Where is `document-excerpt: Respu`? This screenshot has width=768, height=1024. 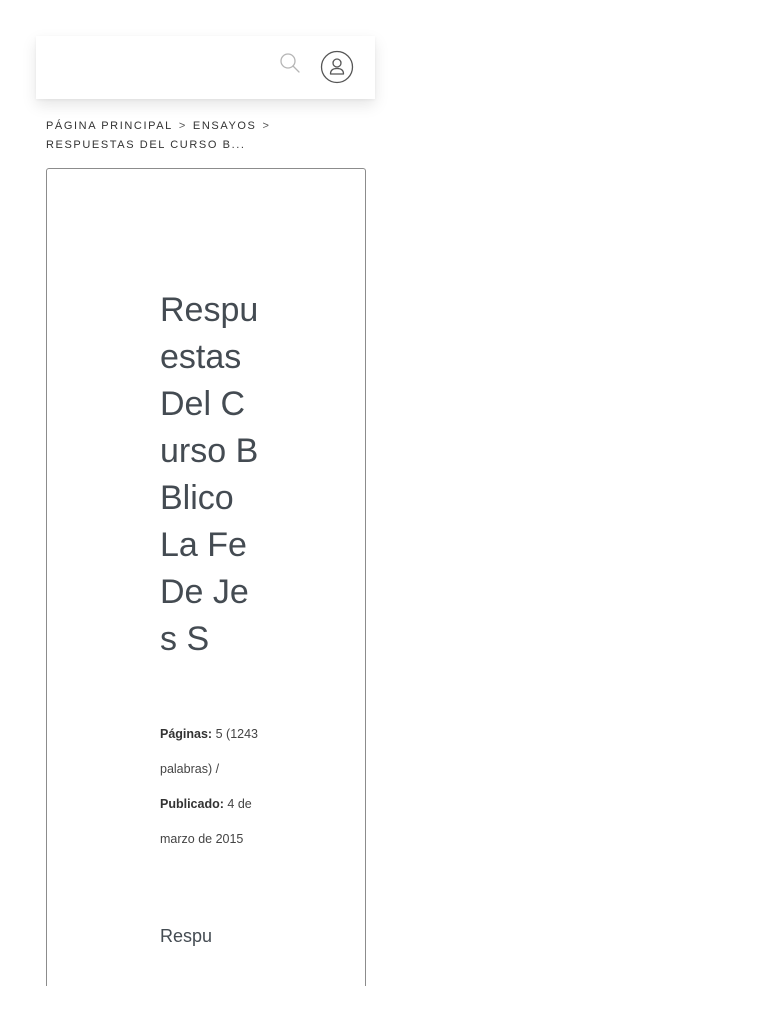
document-excerpt: Respu is located at coordinates (186, 936).